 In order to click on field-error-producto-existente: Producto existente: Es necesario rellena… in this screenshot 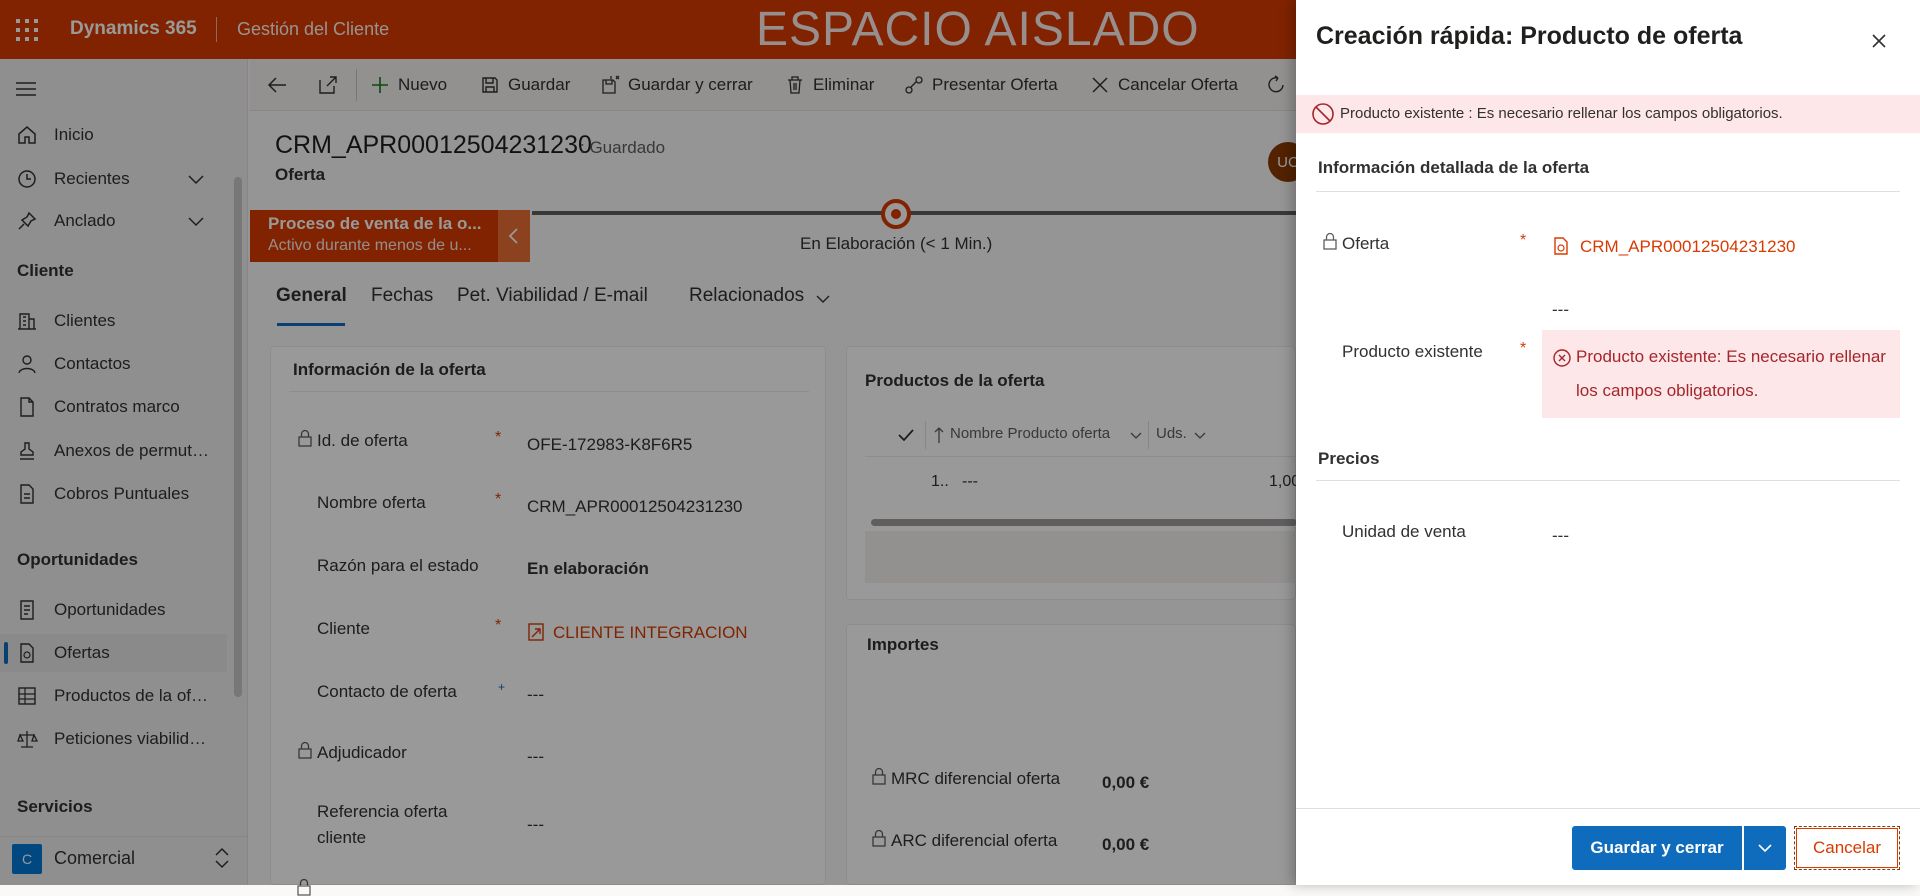, I will do `click(1721, 374)`.